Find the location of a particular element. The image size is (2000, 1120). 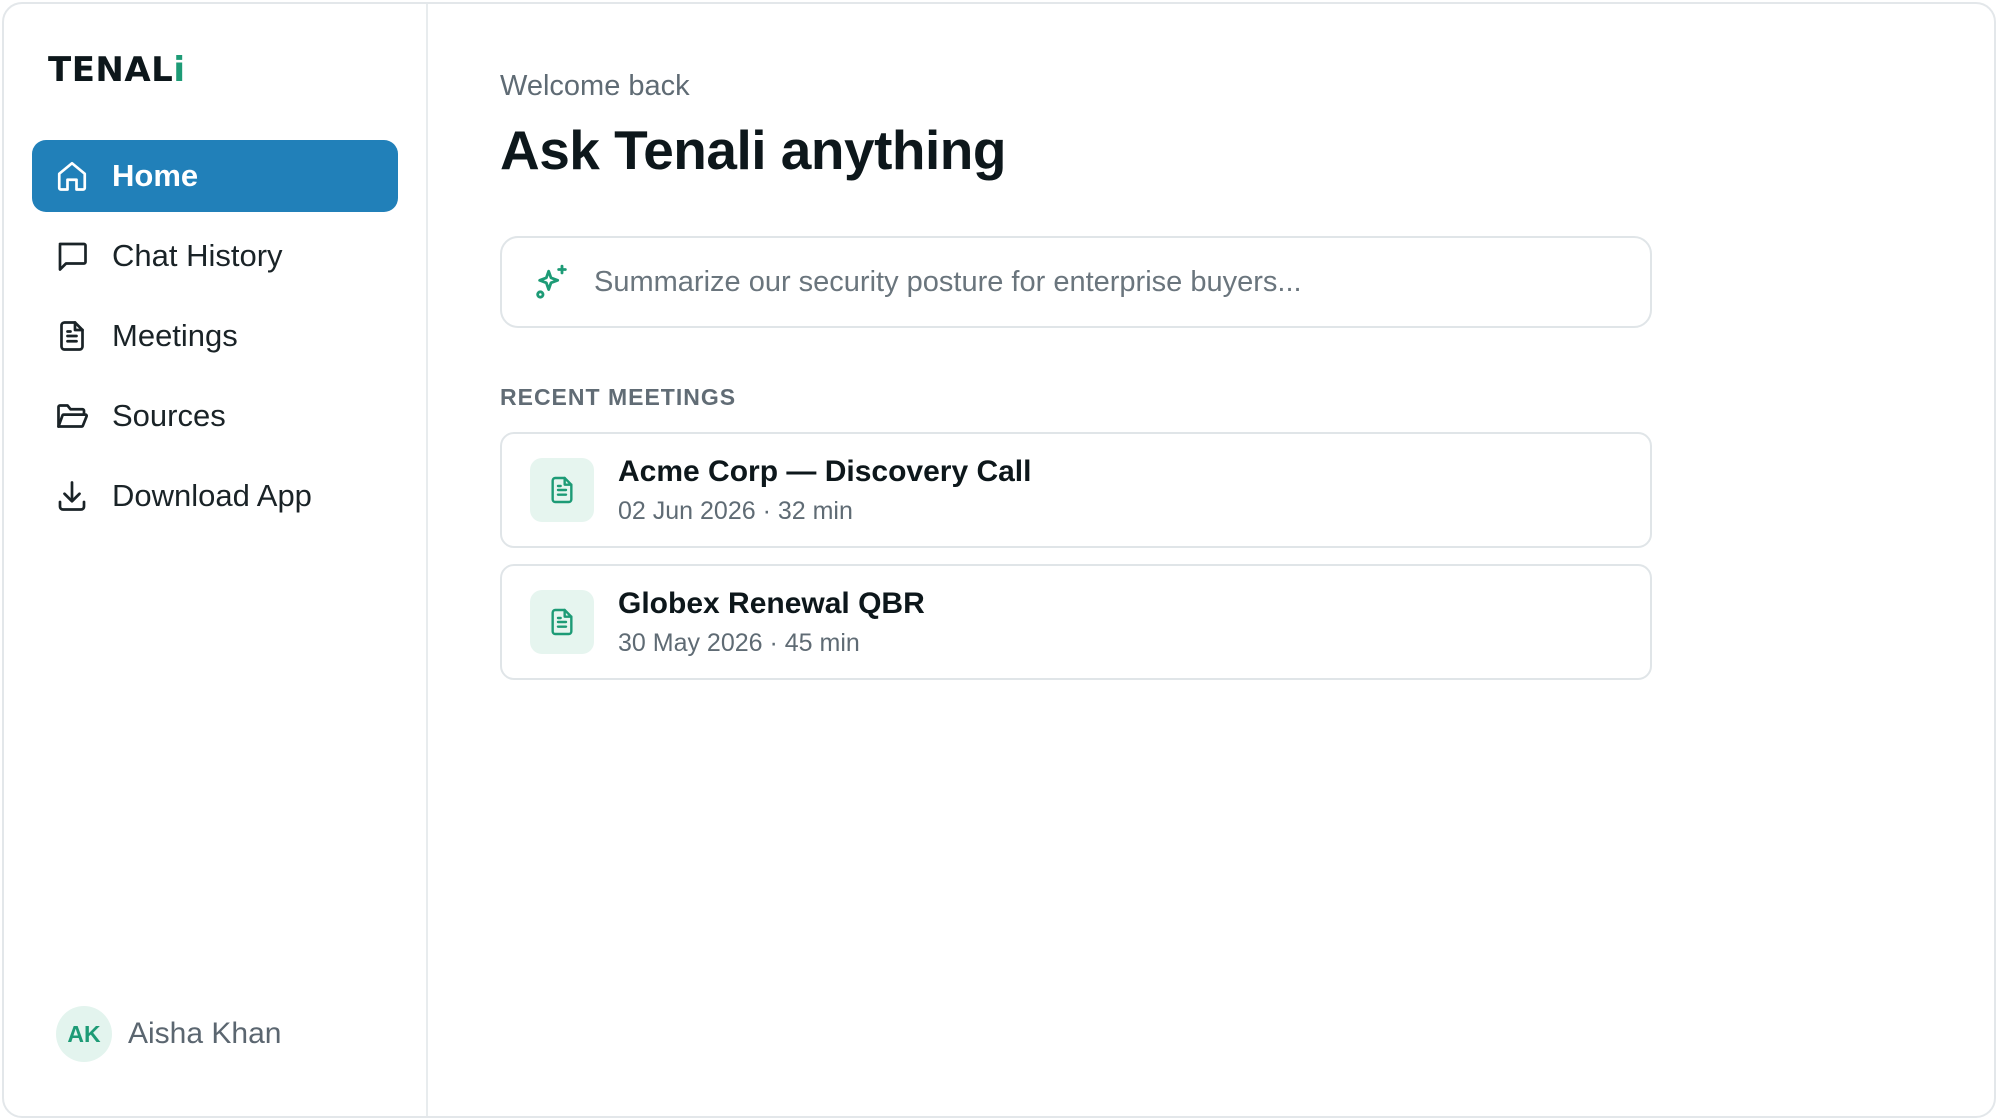

sidebar-item-label: Sources is located at coordinates (169, 415).